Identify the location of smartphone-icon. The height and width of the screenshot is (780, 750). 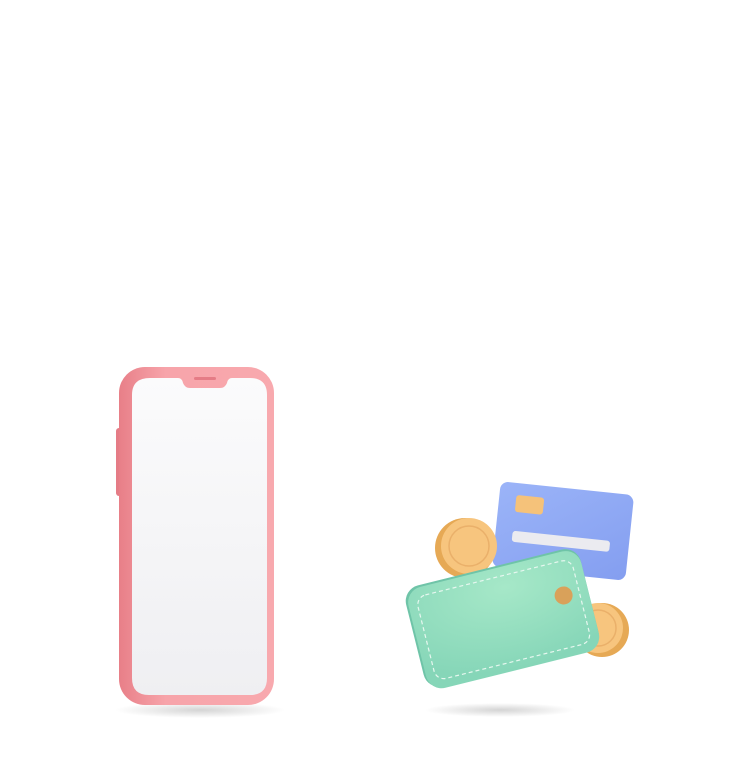
(200, 542).